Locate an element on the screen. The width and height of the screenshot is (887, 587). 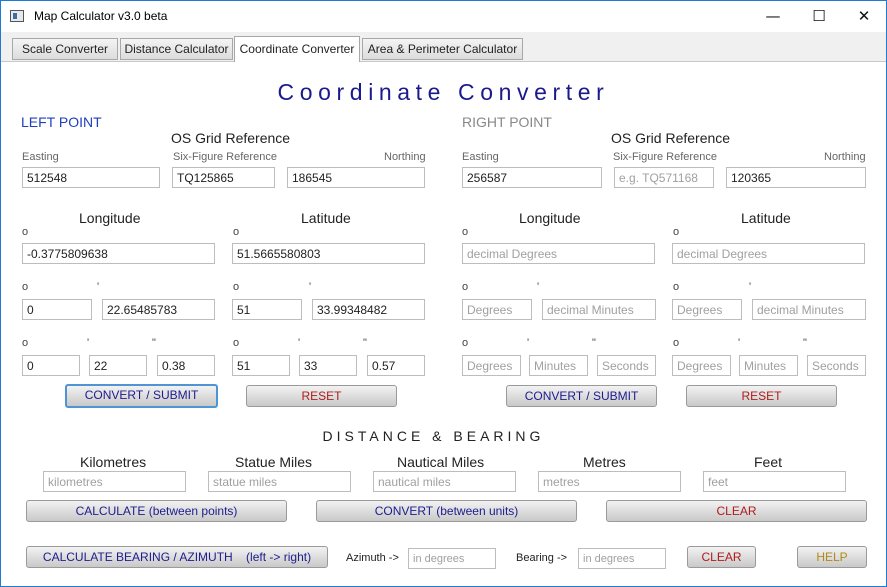
window-title: Map Calculator v3.0 beta is located at coordinates (101, 16).